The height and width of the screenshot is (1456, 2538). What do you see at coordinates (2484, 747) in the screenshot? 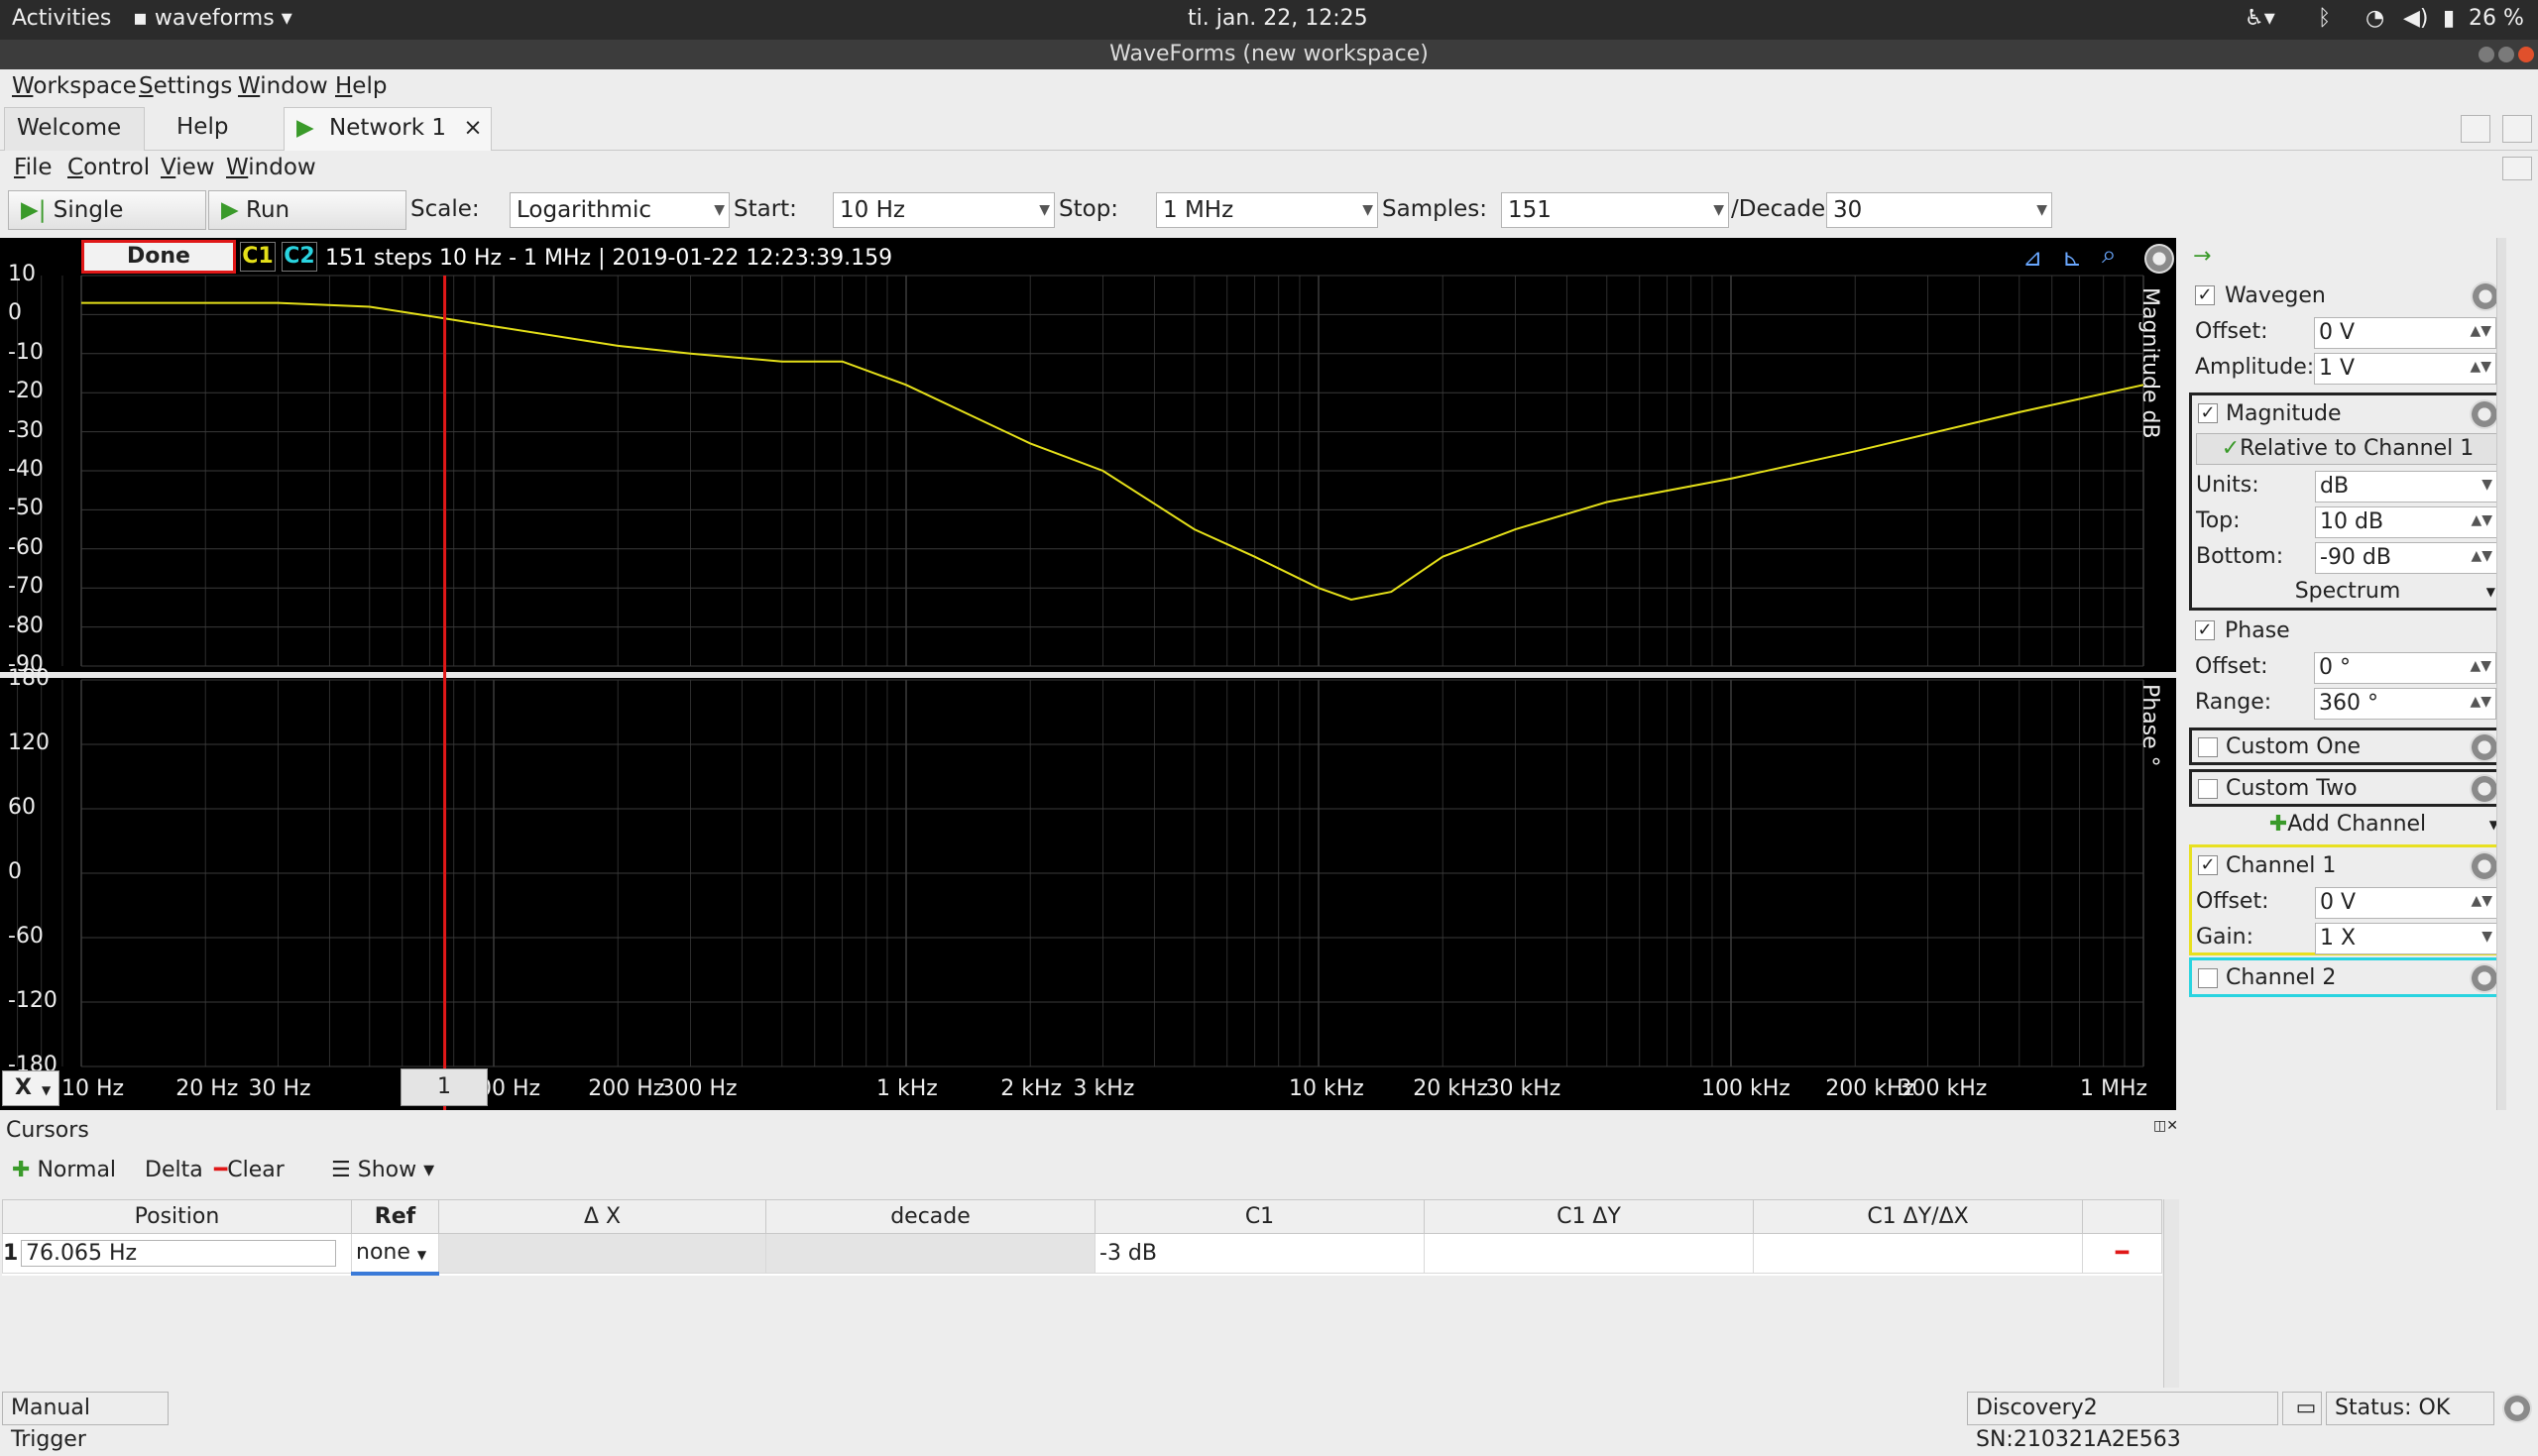
I see `custom-one-gear-icon` at bounding box center [2484, 747].